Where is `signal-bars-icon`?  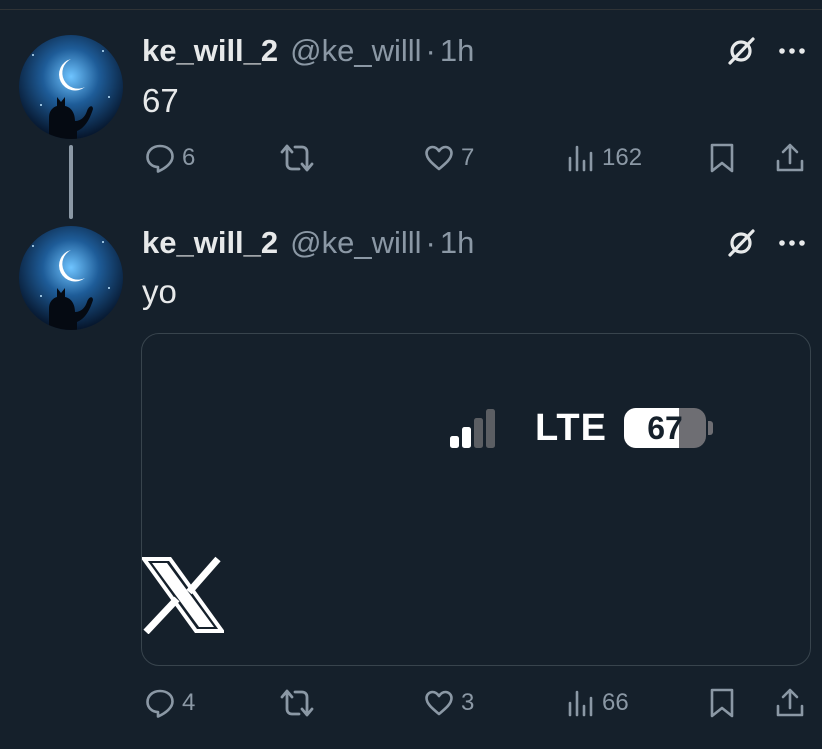 signal-bars-icon is located at coordinates (472, 428).